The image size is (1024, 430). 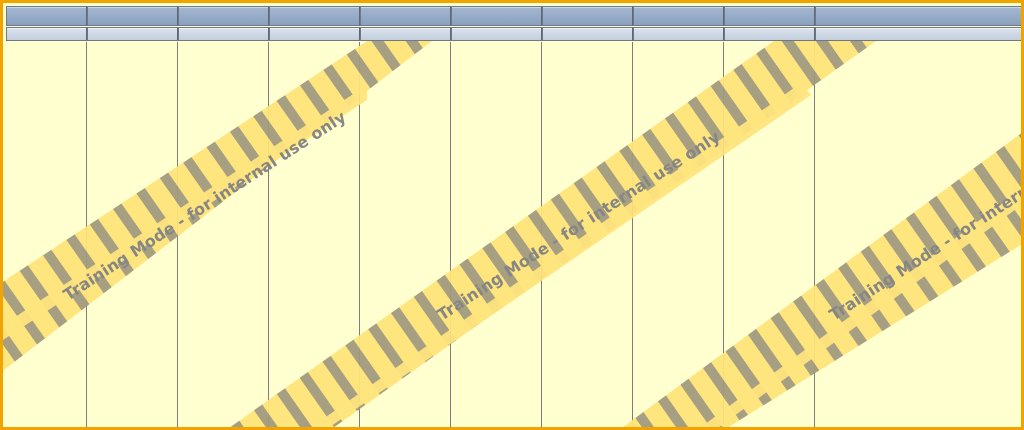 I want to click on column-header-row, so click(x=513, y=16).